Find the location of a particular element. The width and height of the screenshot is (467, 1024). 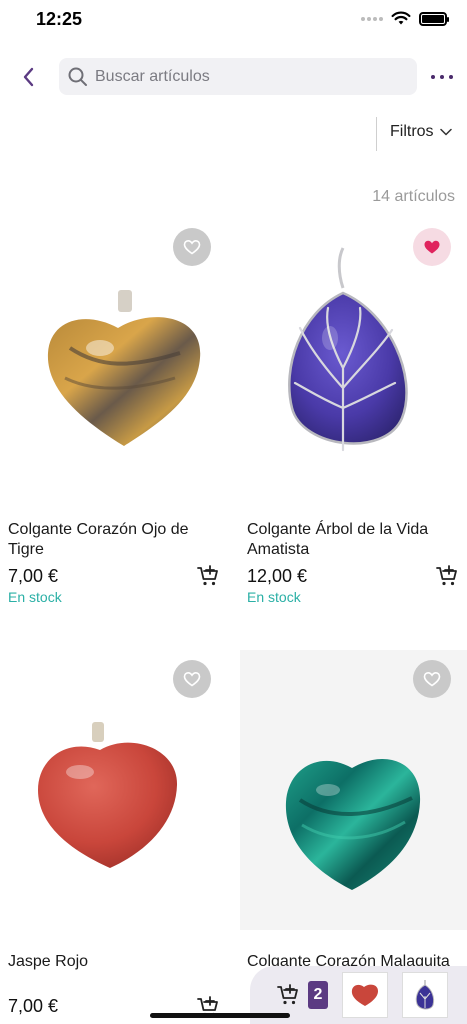

filters-button: Filtros is located at coordinates (421, 132).